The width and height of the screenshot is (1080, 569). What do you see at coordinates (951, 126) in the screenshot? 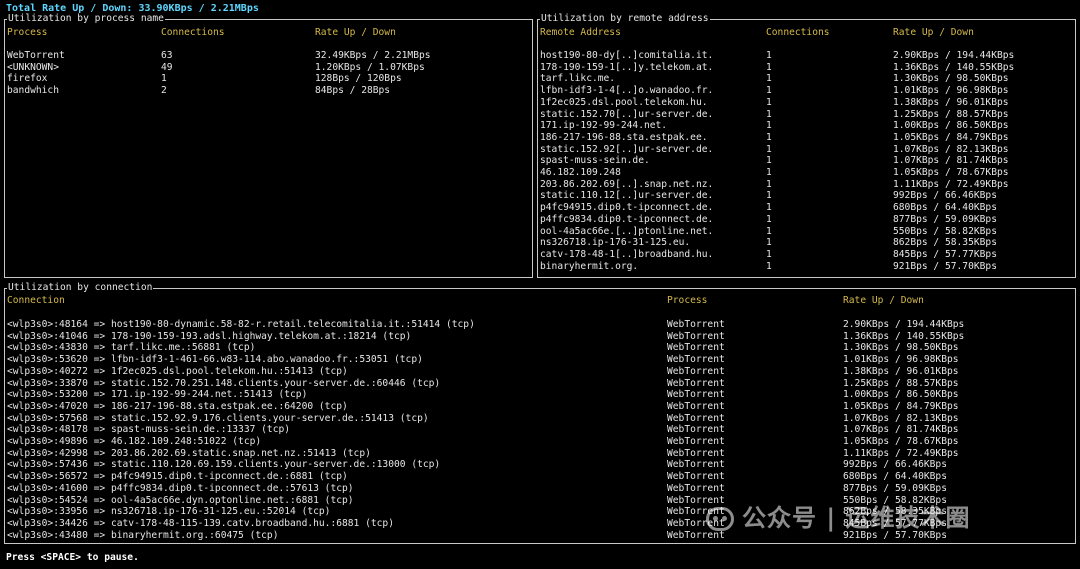
I see `remote-row-cell: 1.00KBps / 86.50KBps` at bounding box center [951, 126].